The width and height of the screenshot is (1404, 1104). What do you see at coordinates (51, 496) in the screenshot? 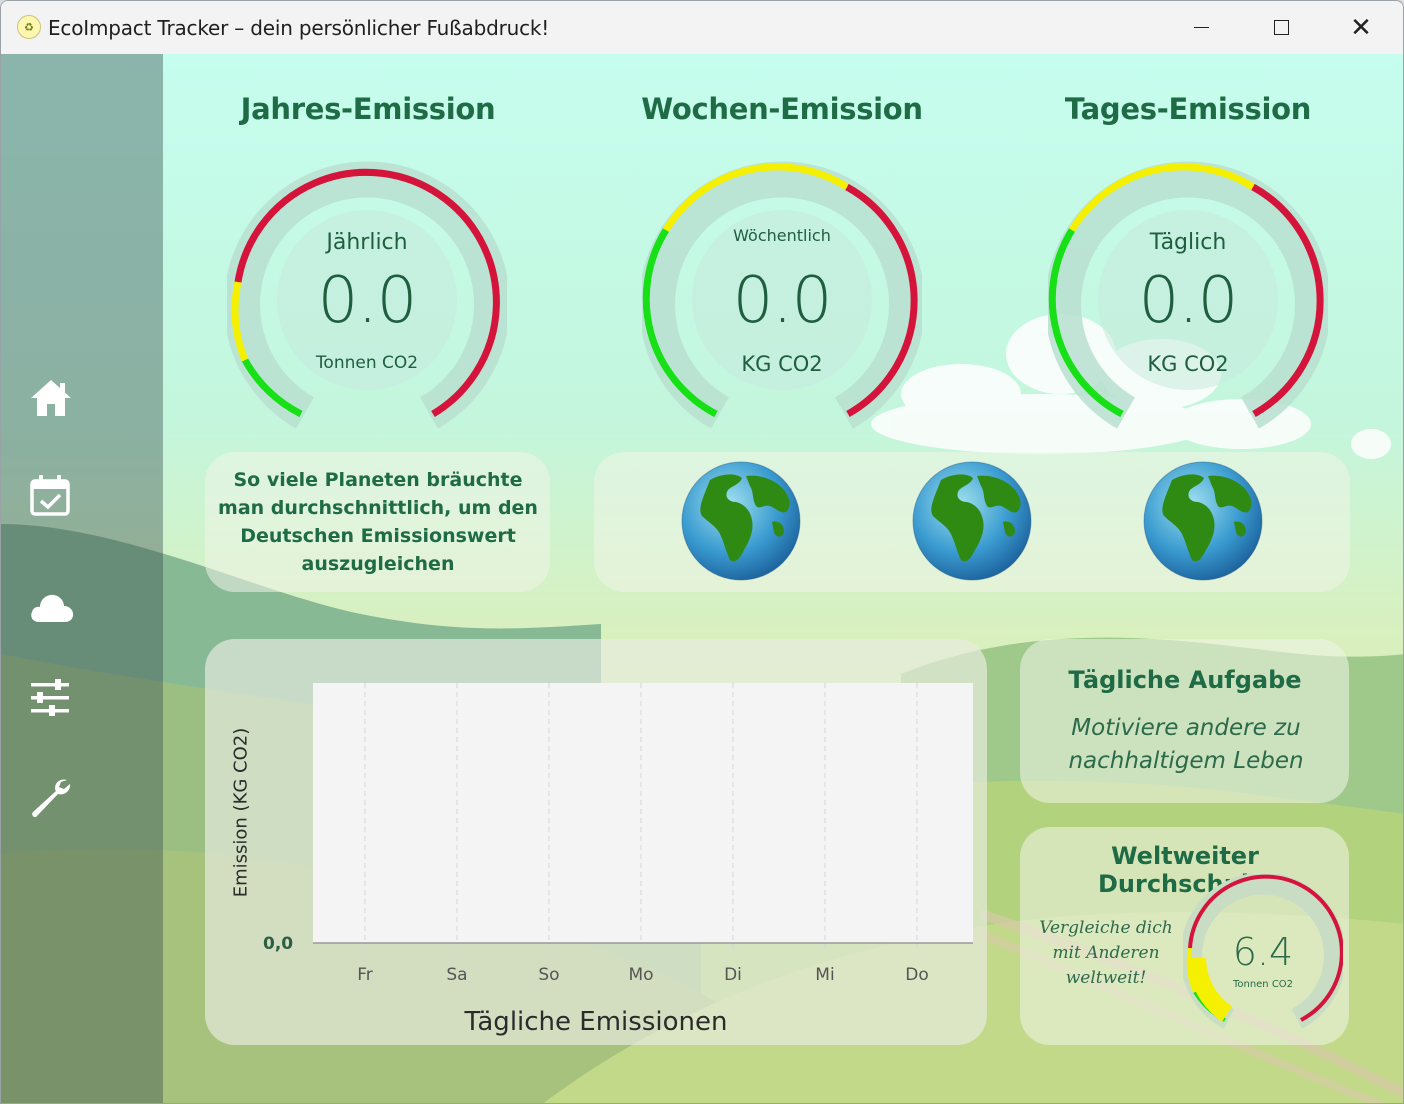
I see `calendar-check-icon` at bounding box center [51, 496].